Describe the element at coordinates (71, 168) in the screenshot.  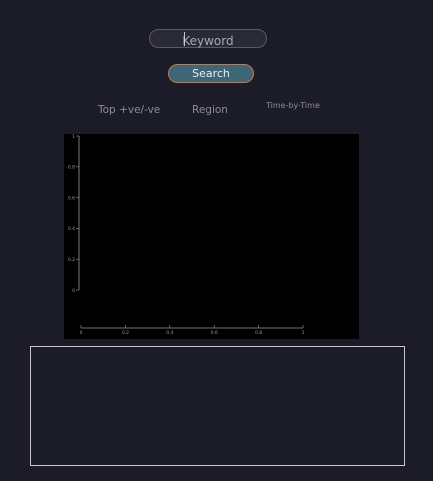
I see `y-tick-label: 0.8` at that location.